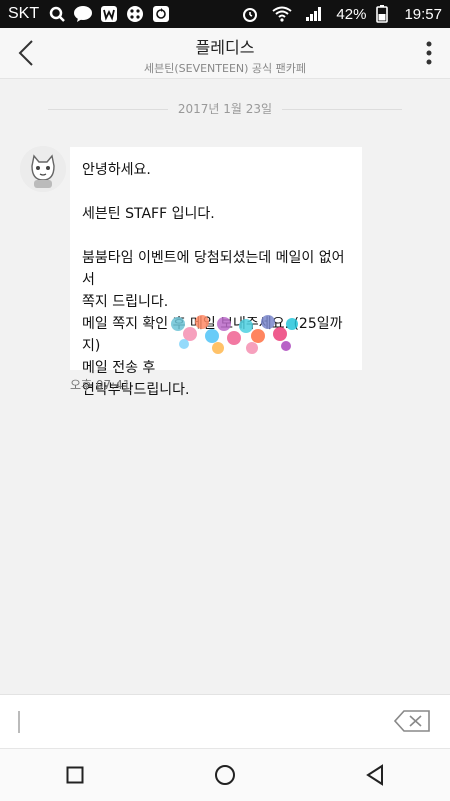 This screenshot has width=450, height=801. Describe the element at coordinates (225, 68) in the screenshot. I see `page-subtitle: 세븐틴(SEVENTEEN) 공식 팬카페` at that location.